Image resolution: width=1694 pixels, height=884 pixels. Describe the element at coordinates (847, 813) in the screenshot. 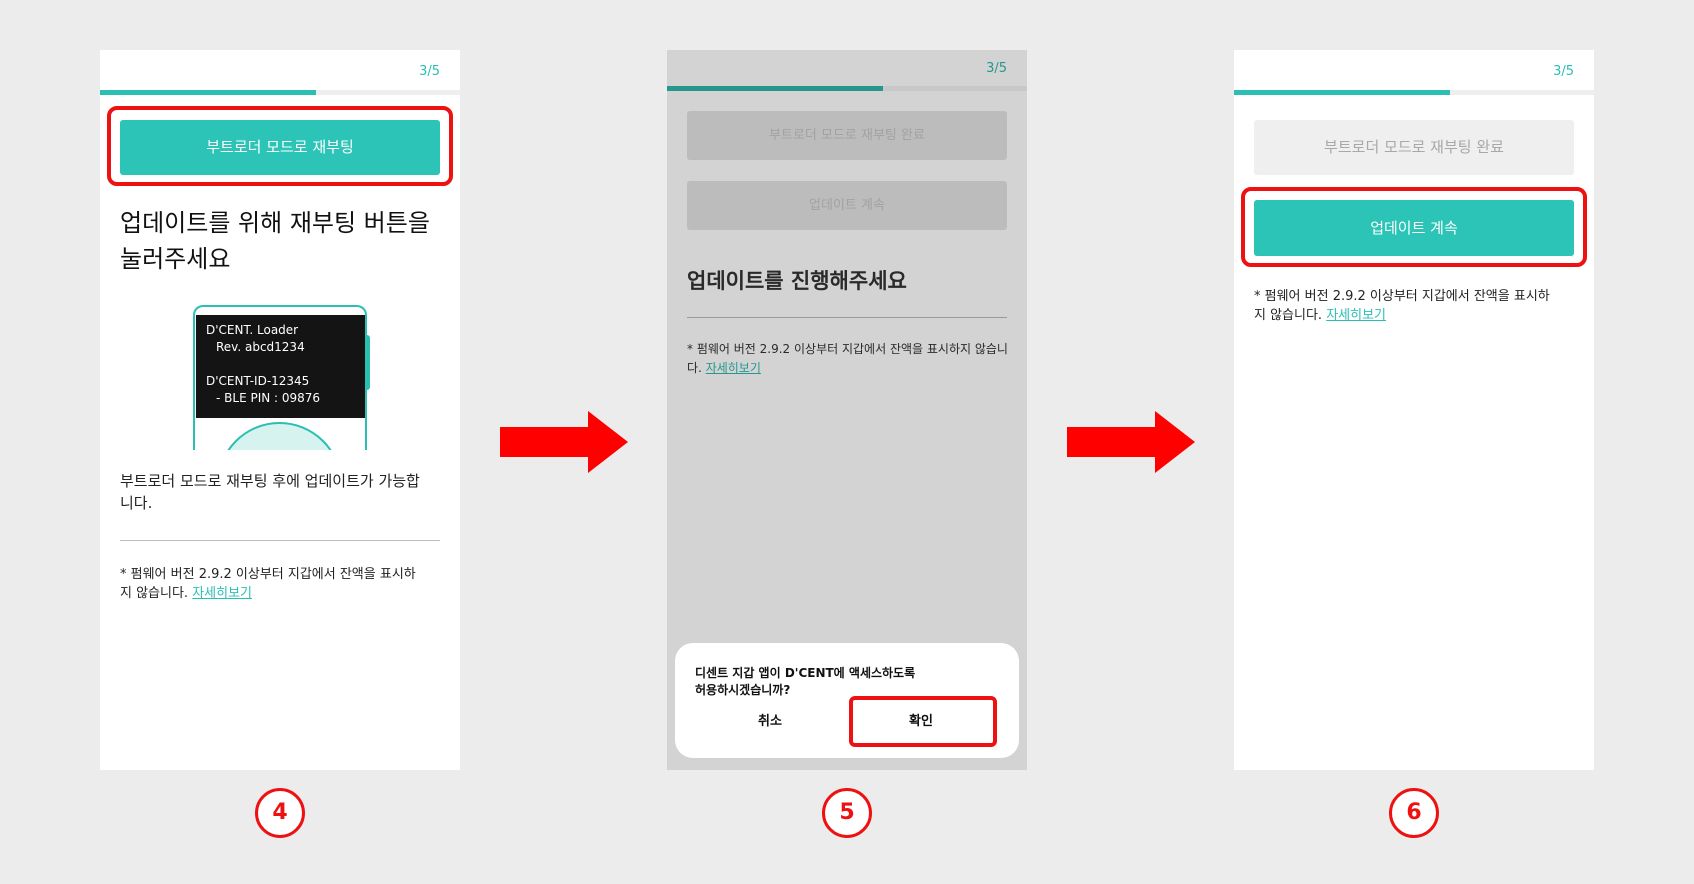

I see `step-badge-5: 5` at that location.